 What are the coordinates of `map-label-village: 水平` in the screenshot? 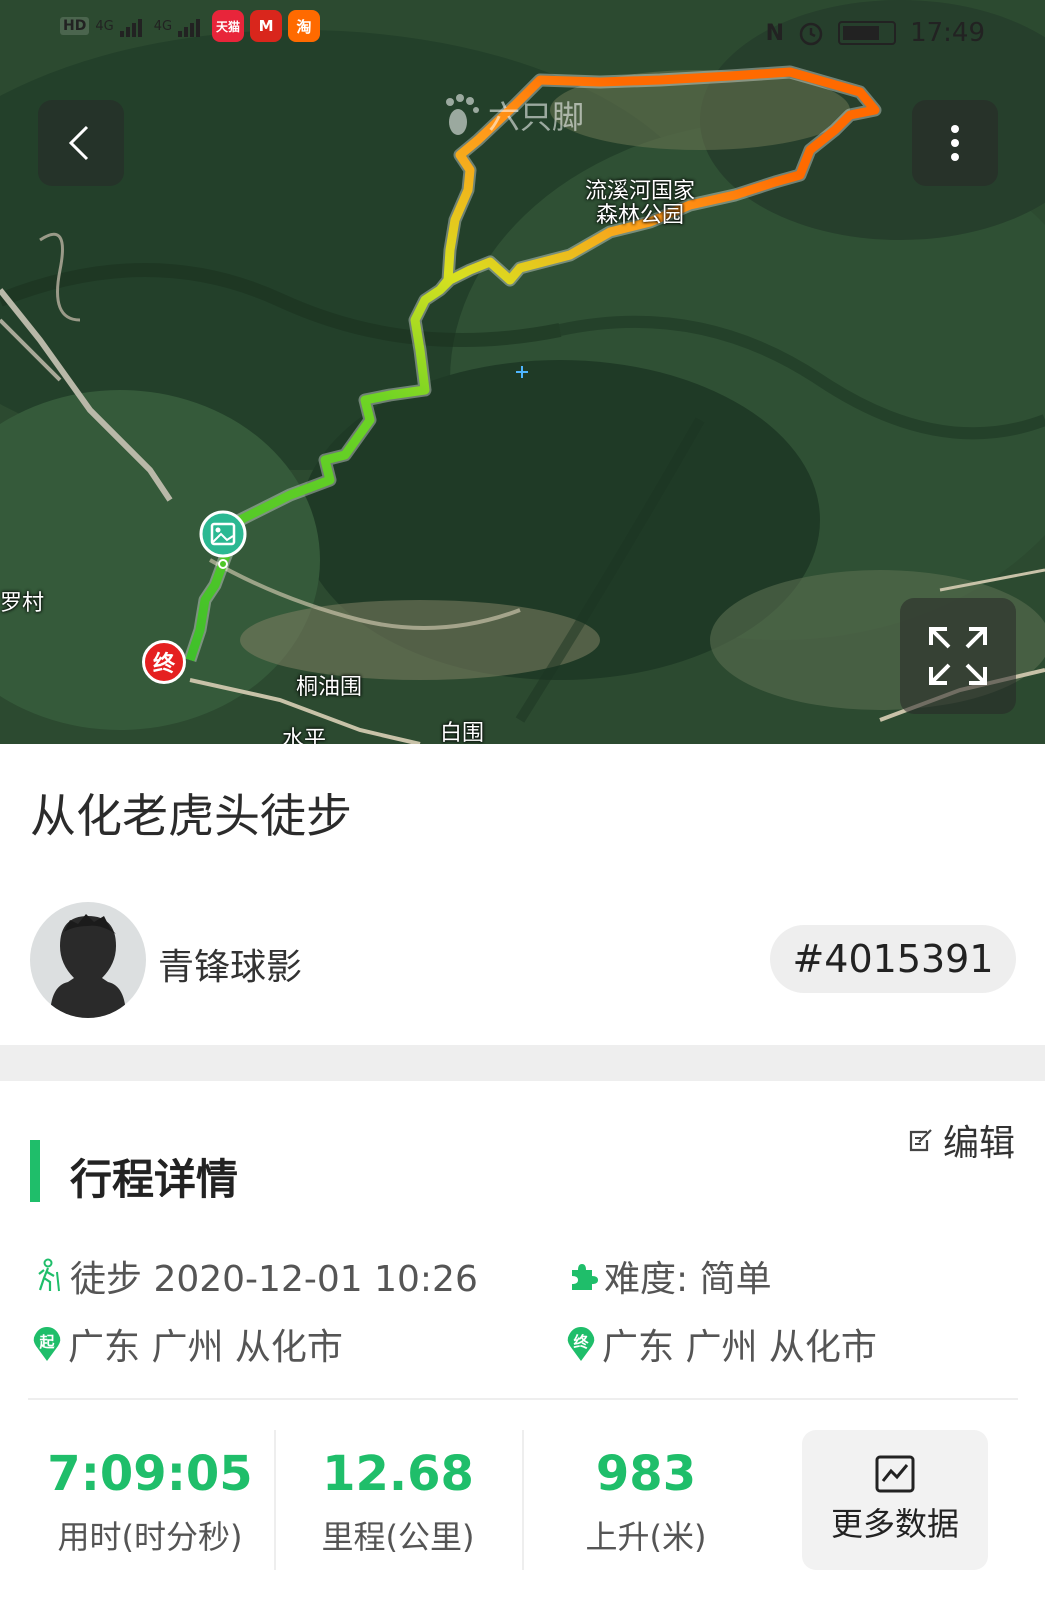 It's located at (304, 735).